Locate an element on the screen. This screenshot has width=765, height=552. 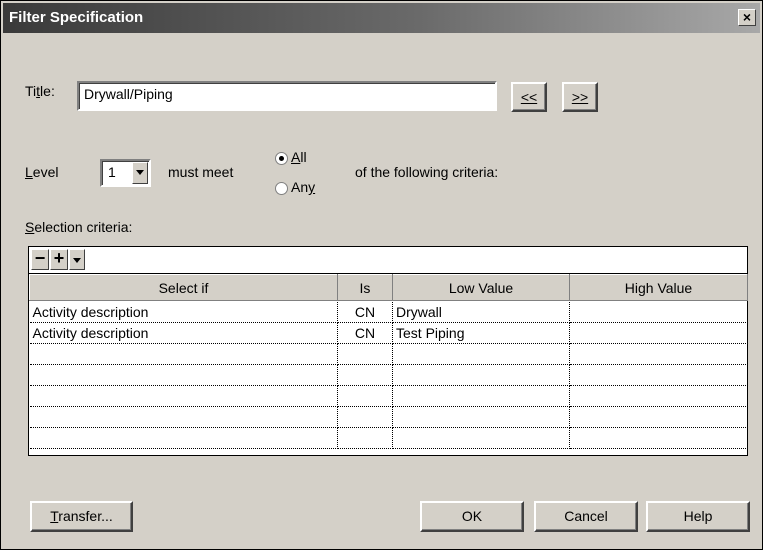
close-icon: × is located at coordinates (747, 17).